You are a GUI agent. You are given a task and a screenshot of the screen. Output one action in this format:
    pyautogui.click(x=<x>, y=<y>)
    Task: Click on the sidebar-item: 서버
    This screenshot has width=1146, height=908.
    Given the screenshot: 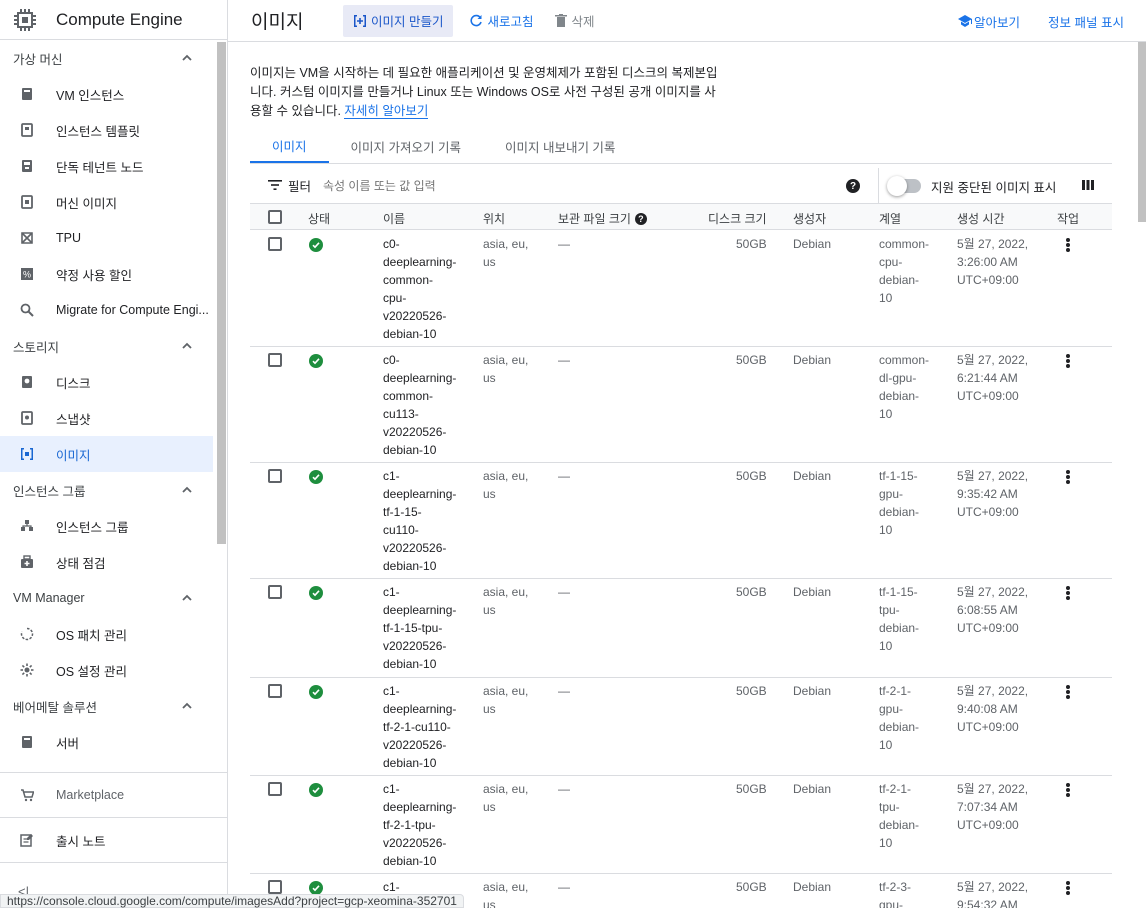 What is the action you would take?
    pyautogui.click(x=106, y=742)
    